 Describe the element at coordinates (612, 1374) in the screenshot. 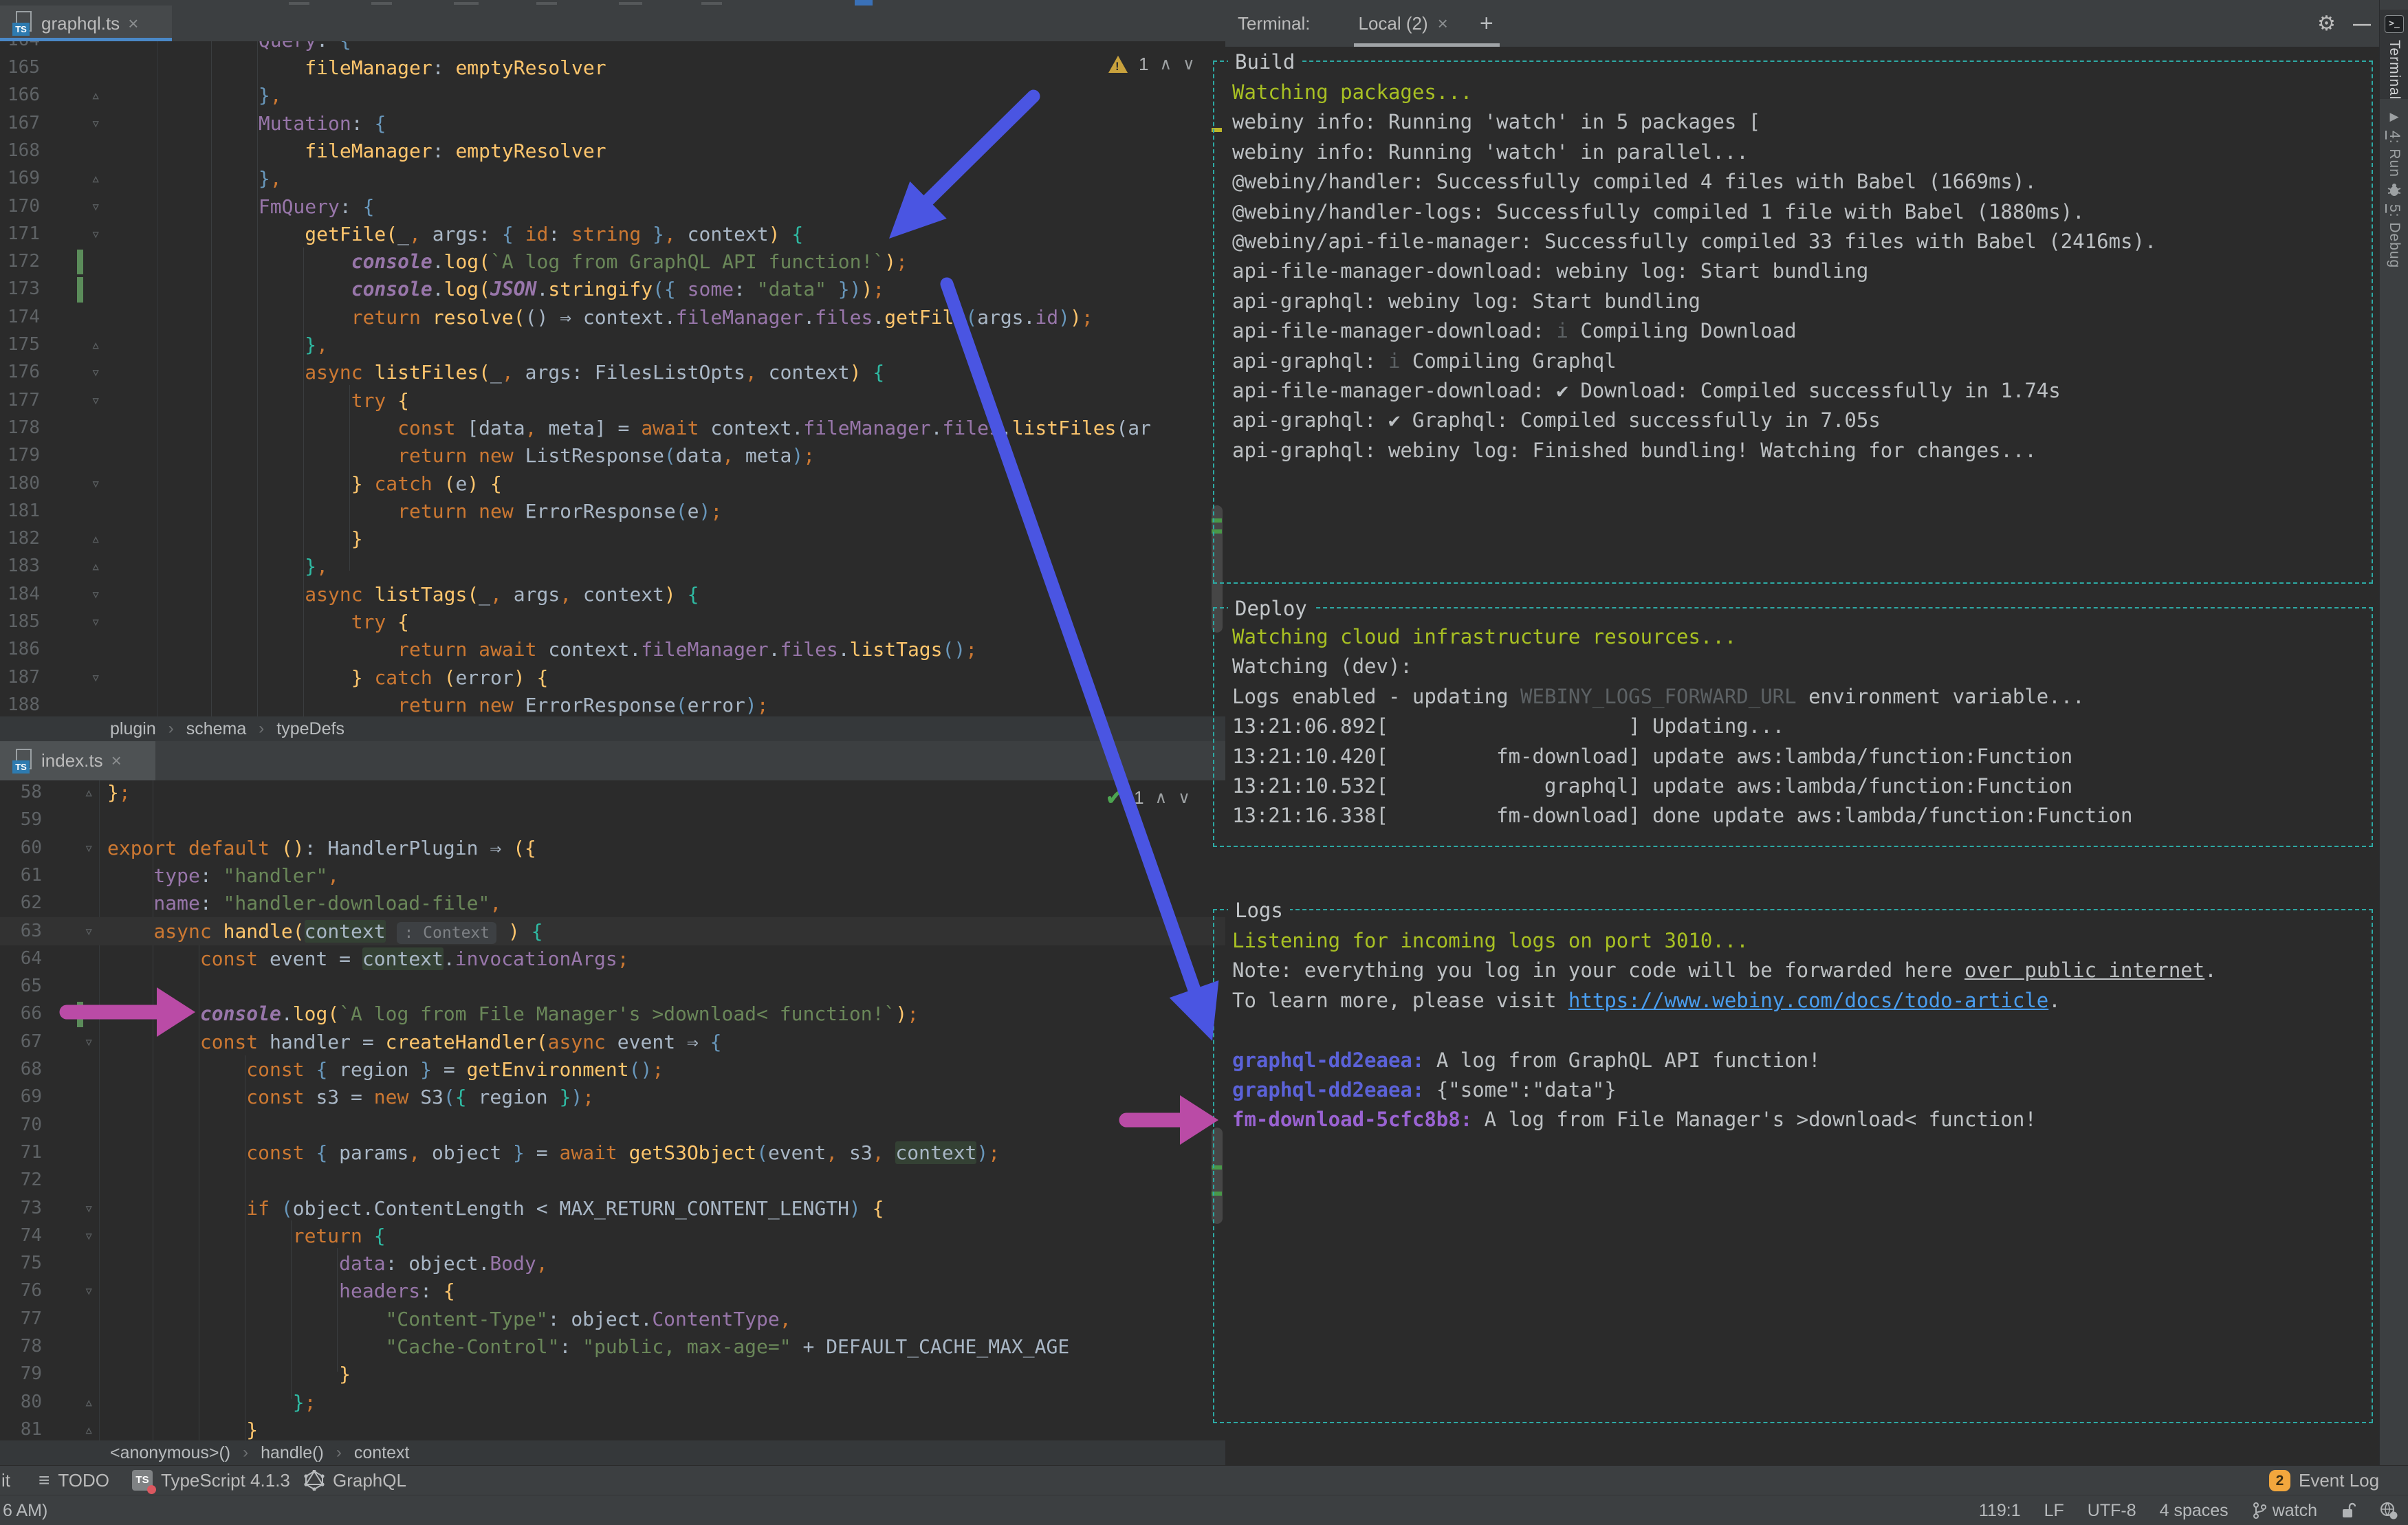

I see `code-line: 79 }` at that location.